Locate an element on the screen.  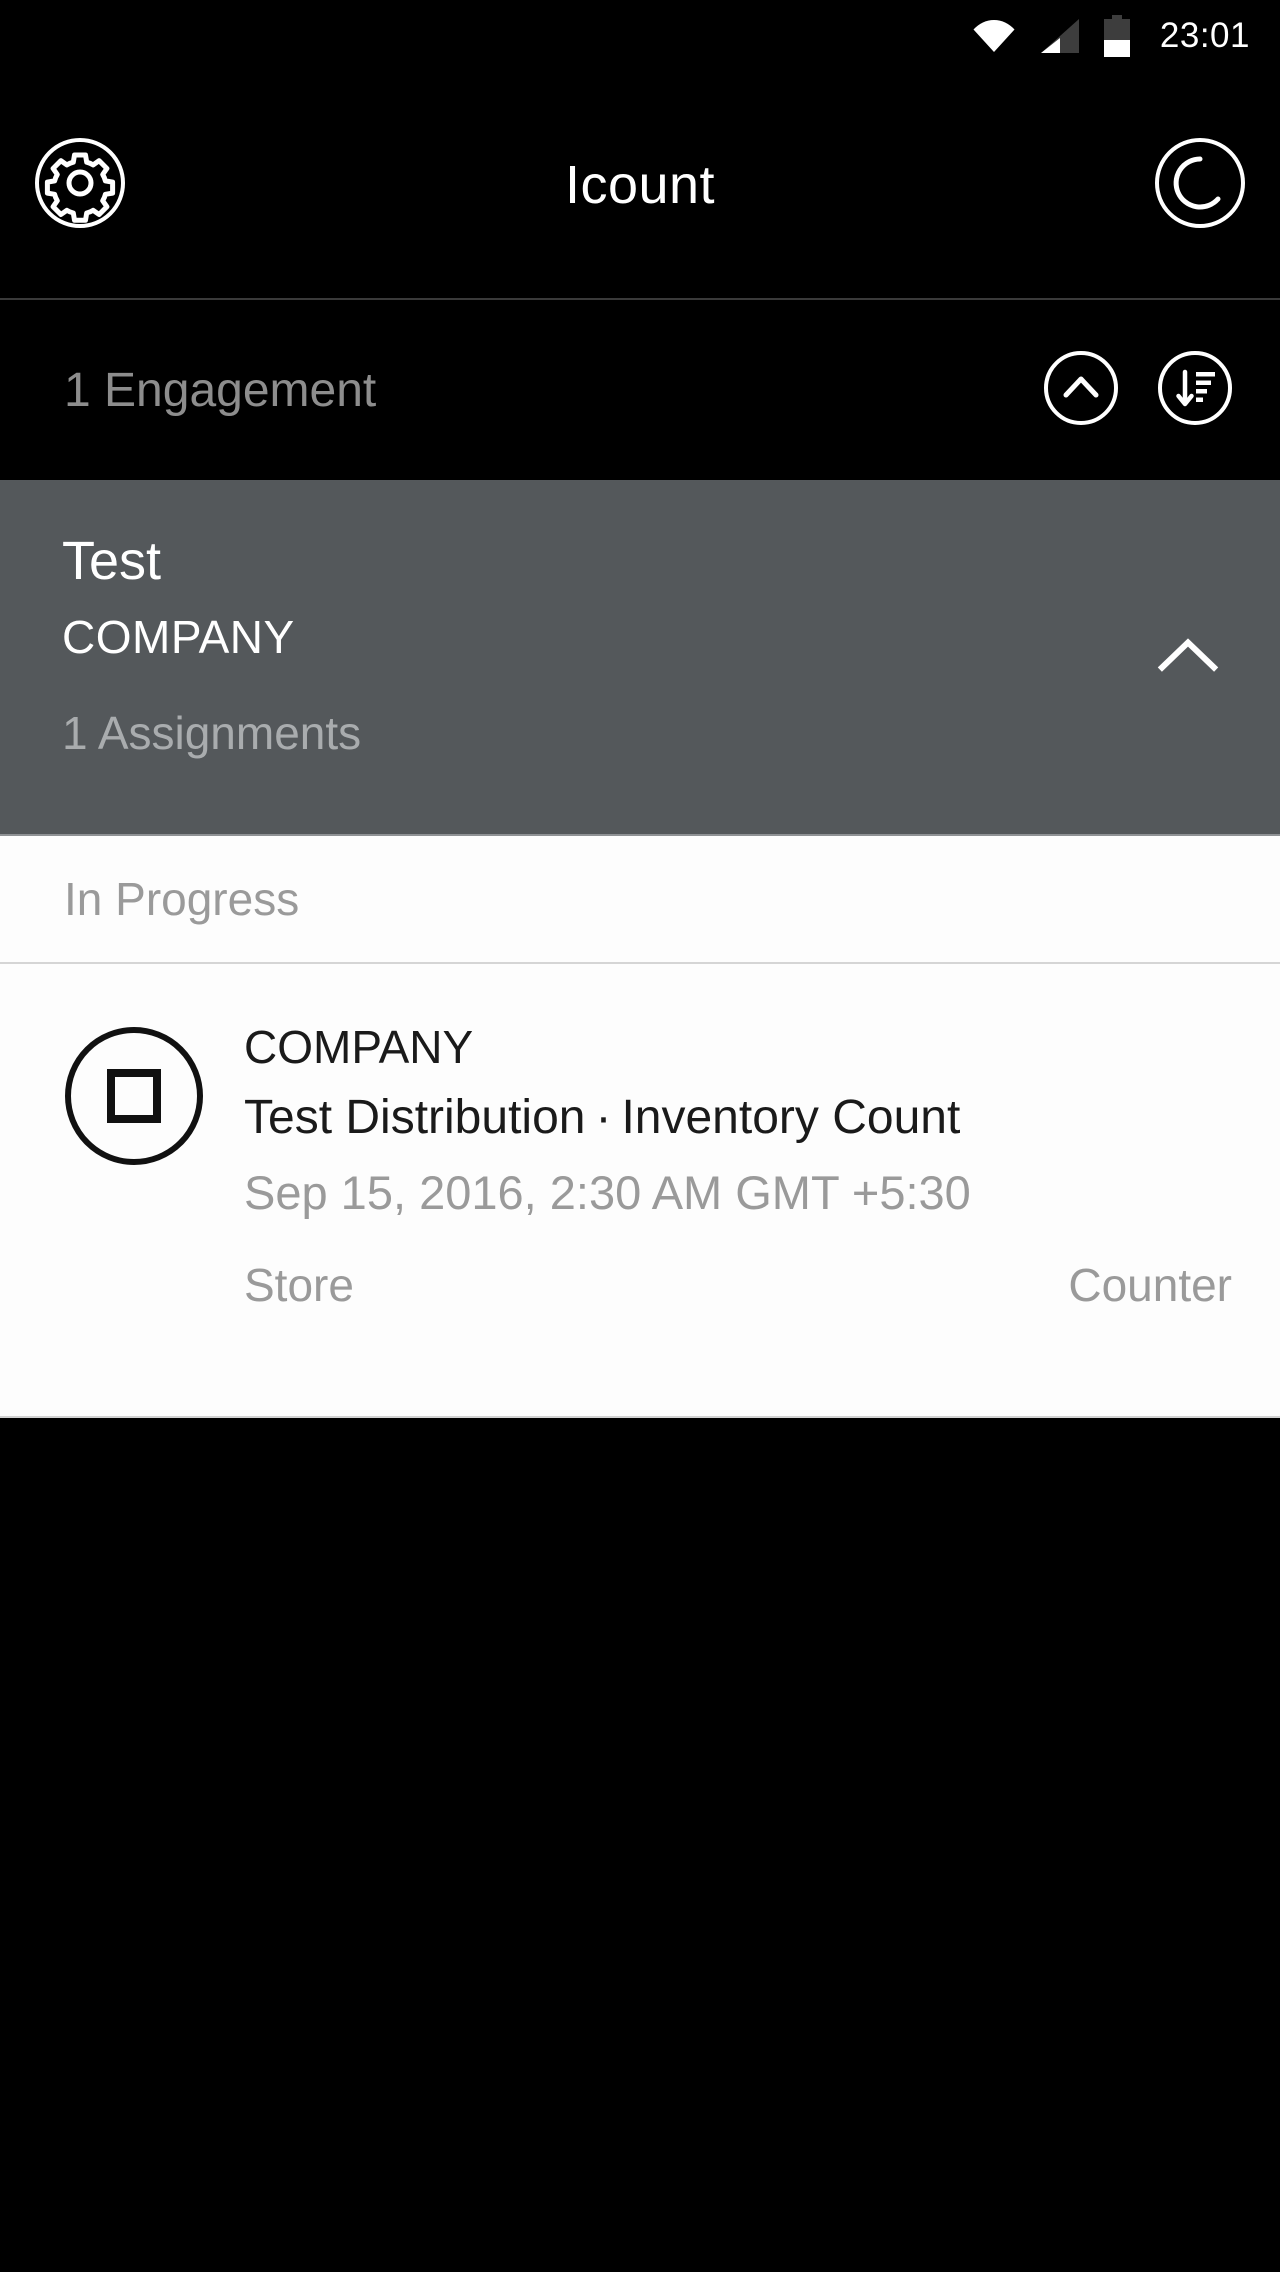
assignment-description: Test Distribution · Inventory Count is located at coordinates (738, 1118).